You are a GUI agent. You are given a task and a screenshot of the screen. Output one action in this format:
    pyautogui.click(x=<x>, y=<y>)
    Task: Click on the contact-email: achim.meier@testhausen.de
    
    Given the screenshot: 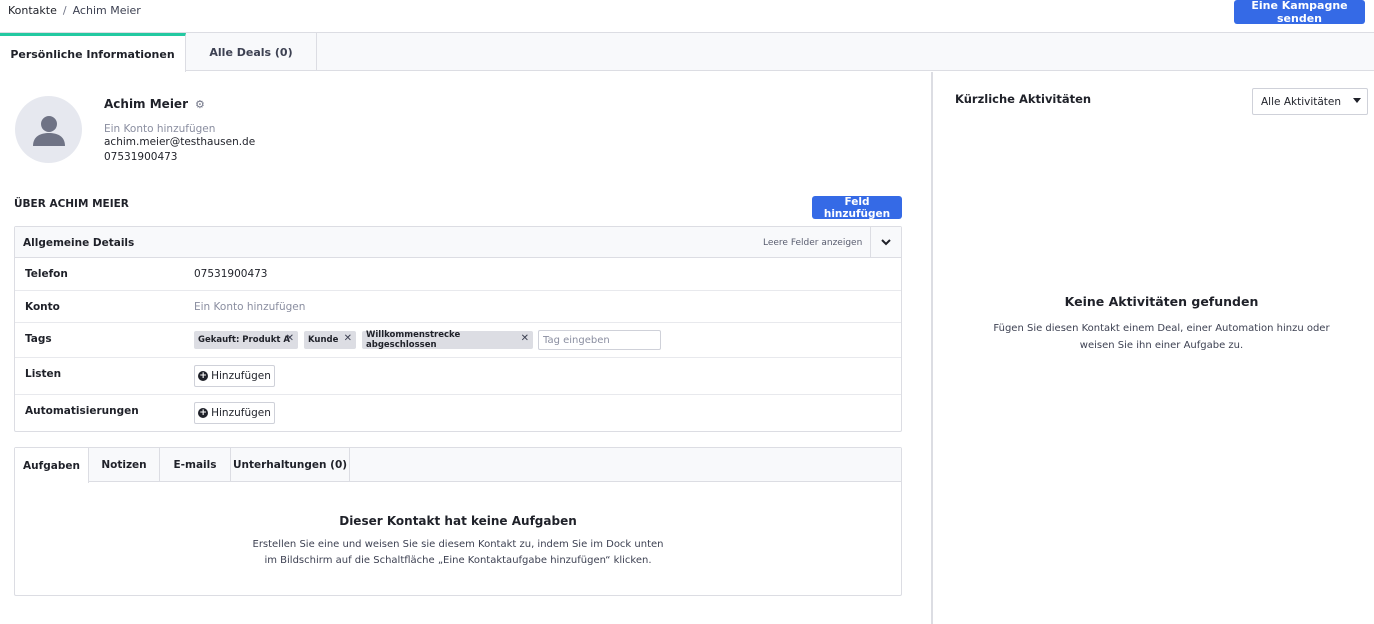 What is the action you would take?
    pyautogui.click(x=179, y=142)
    